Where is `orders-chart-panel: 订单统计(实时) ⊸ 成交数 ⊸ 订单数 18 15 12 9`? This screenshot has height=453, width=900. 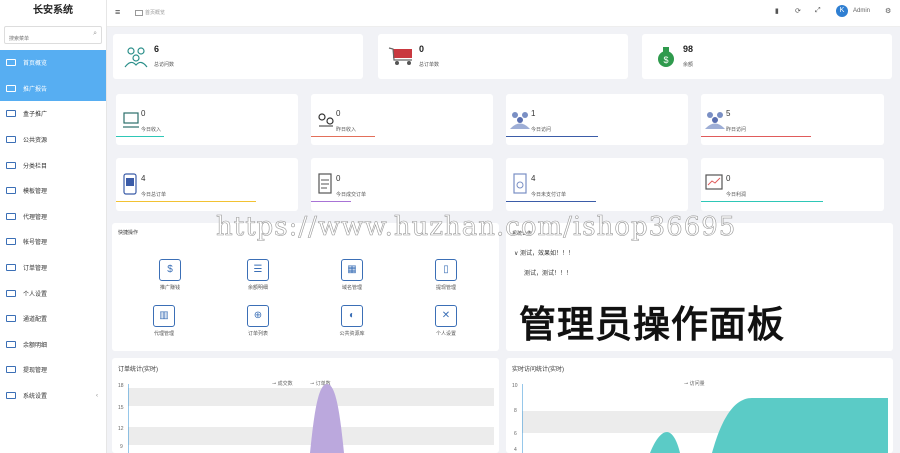
orders-chart-panel: 订单统计(实时) ⊸ 成交数 ⊸ 订单数 18 15 12 9 is located at coordinates (305, 405).